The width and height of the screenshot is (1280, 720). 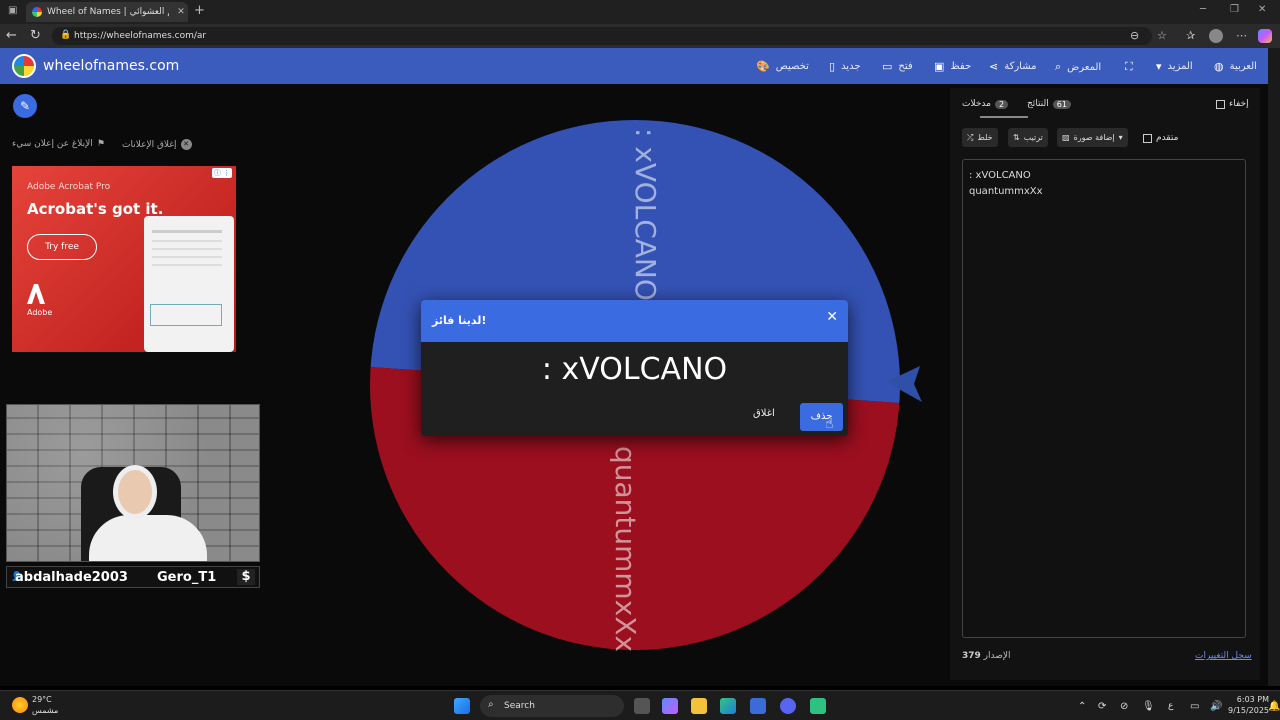 What do you see at coordinates (189, 284) in the screenshot?
I see `ad-document-image` at bounding box center [189, 284].